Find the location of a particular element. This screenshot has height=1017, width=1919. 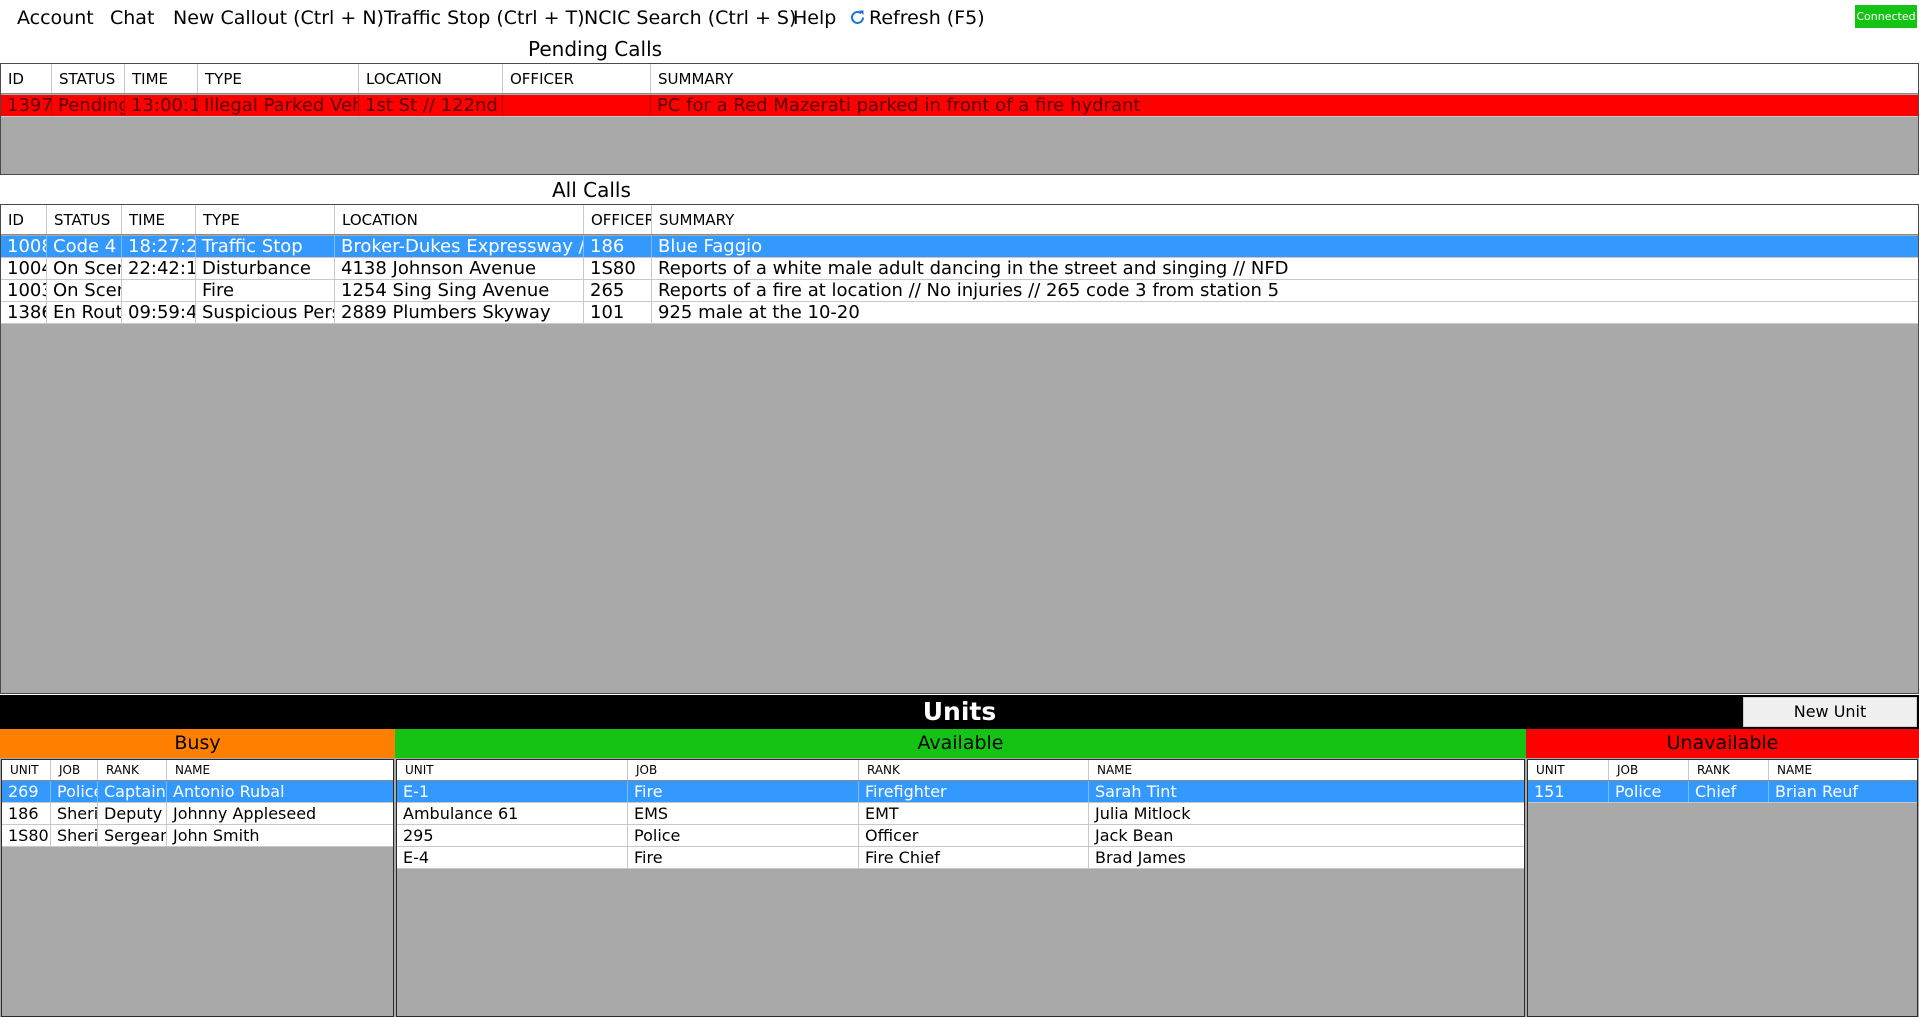

unavailable-unit-row-unit: 151 is located at coordinates (1568, 791).